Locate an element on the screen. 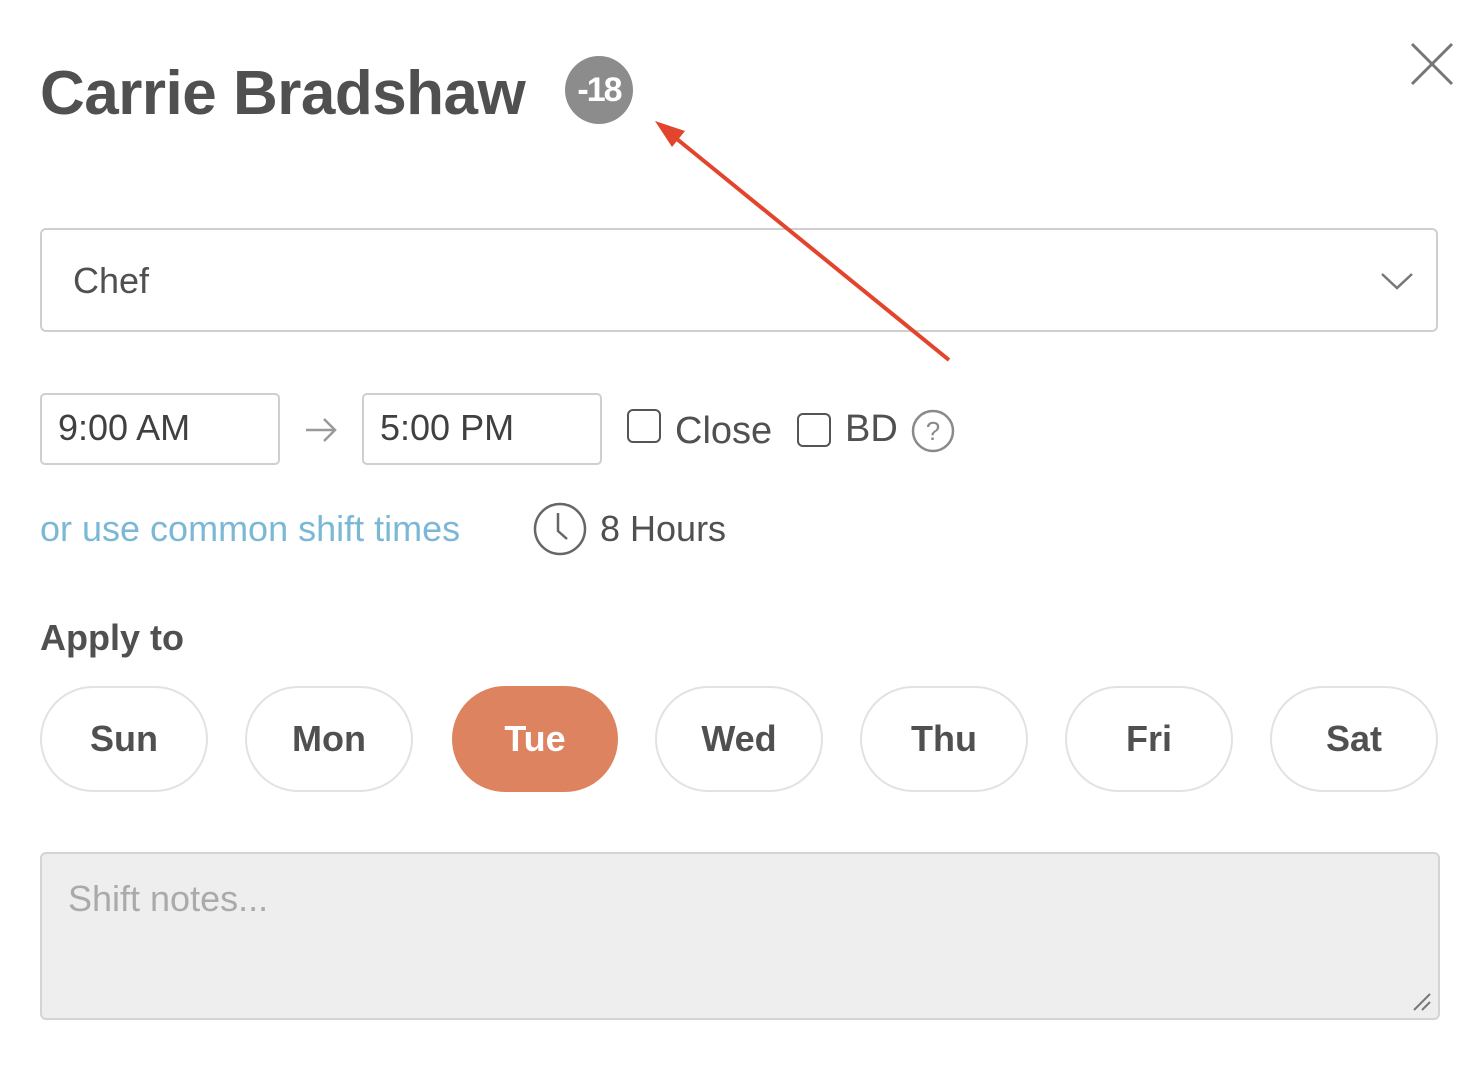 This screenshot has width=1484, height=1072. day-selector: Sun Mon Tue Wed Thu Fri Sat is located at coordinates (741, 740).